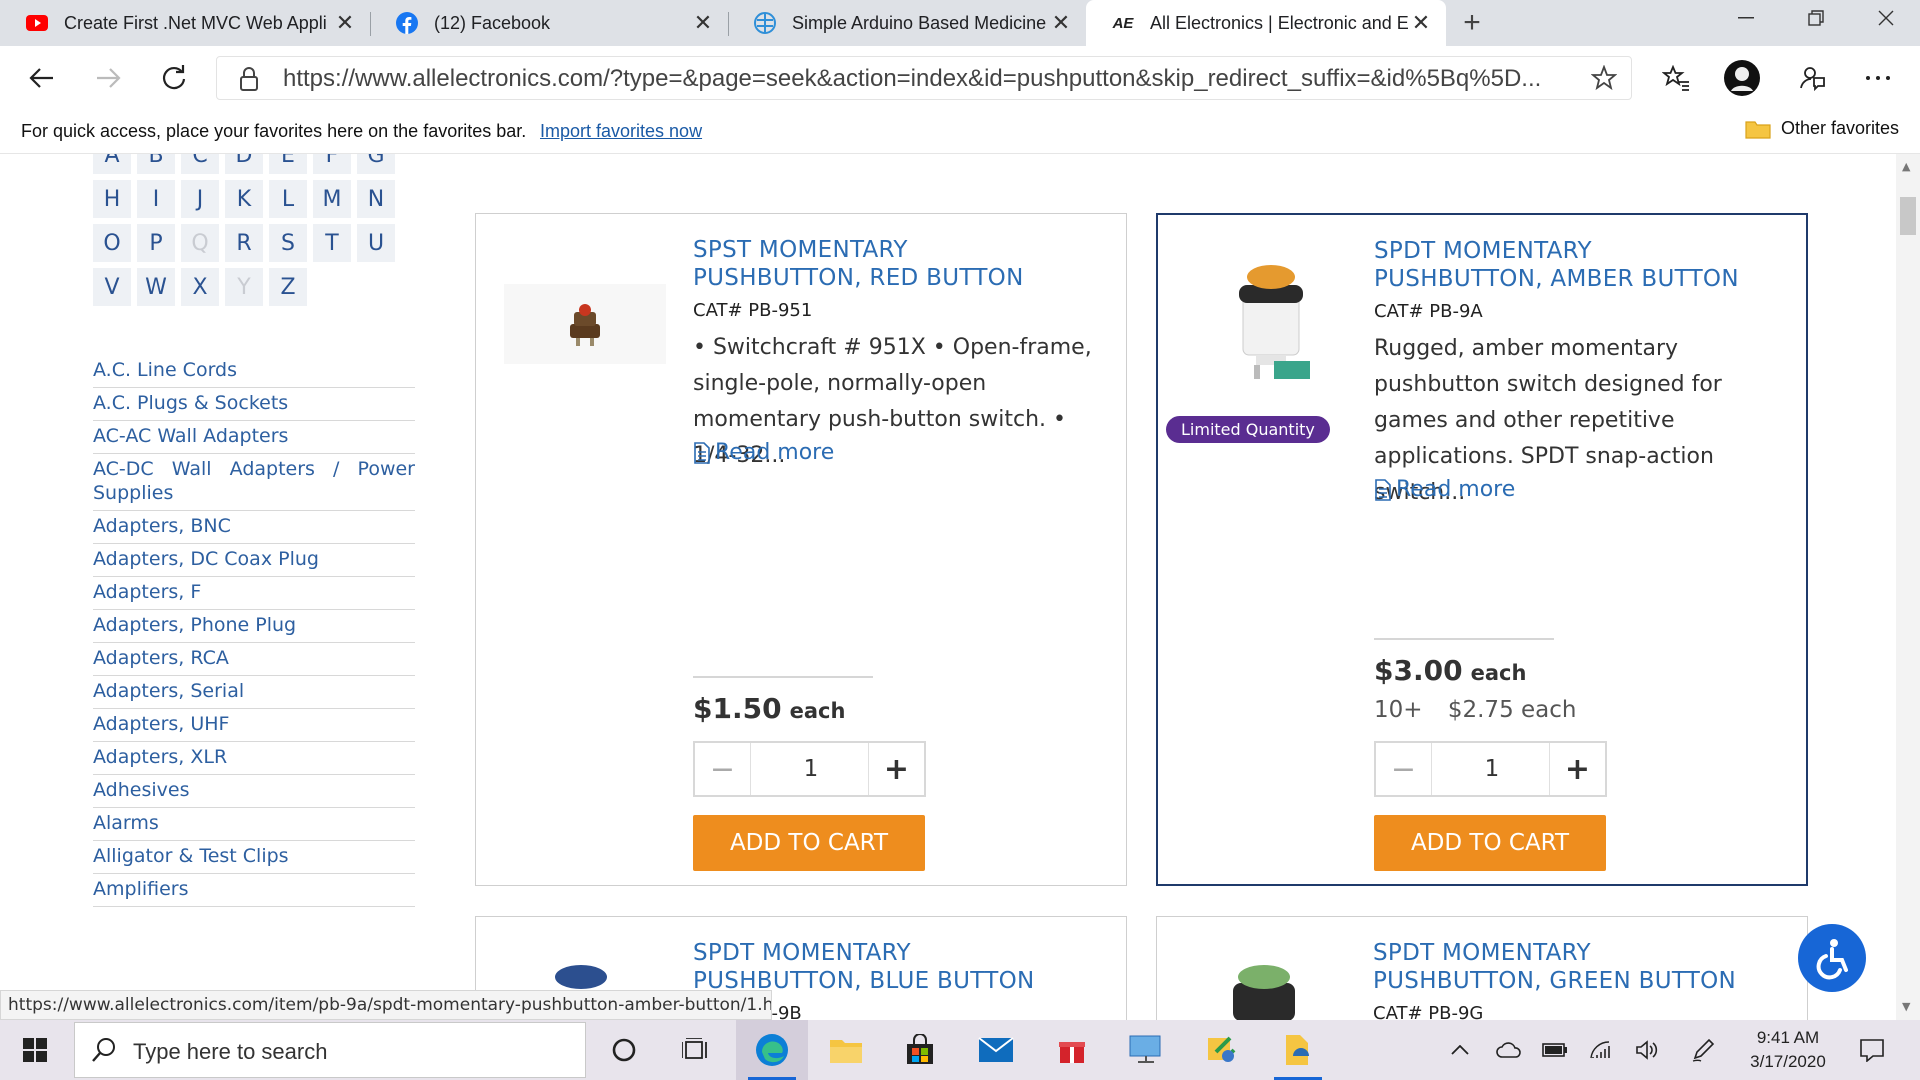 This screenshot has height=1080, width=1920. Describe the element at coordinates (112, 287) in the screenshot. I see `letter-v: V` at that location.